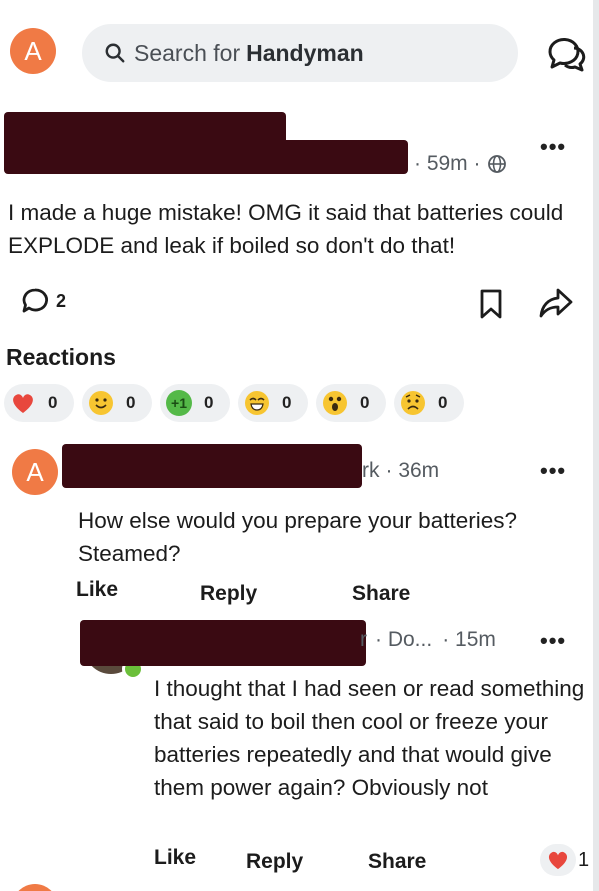 The image size is (599, 891). Describe the element at coordinates (33, 51) in the screenshot. I see `user-avatar: A` at that location.